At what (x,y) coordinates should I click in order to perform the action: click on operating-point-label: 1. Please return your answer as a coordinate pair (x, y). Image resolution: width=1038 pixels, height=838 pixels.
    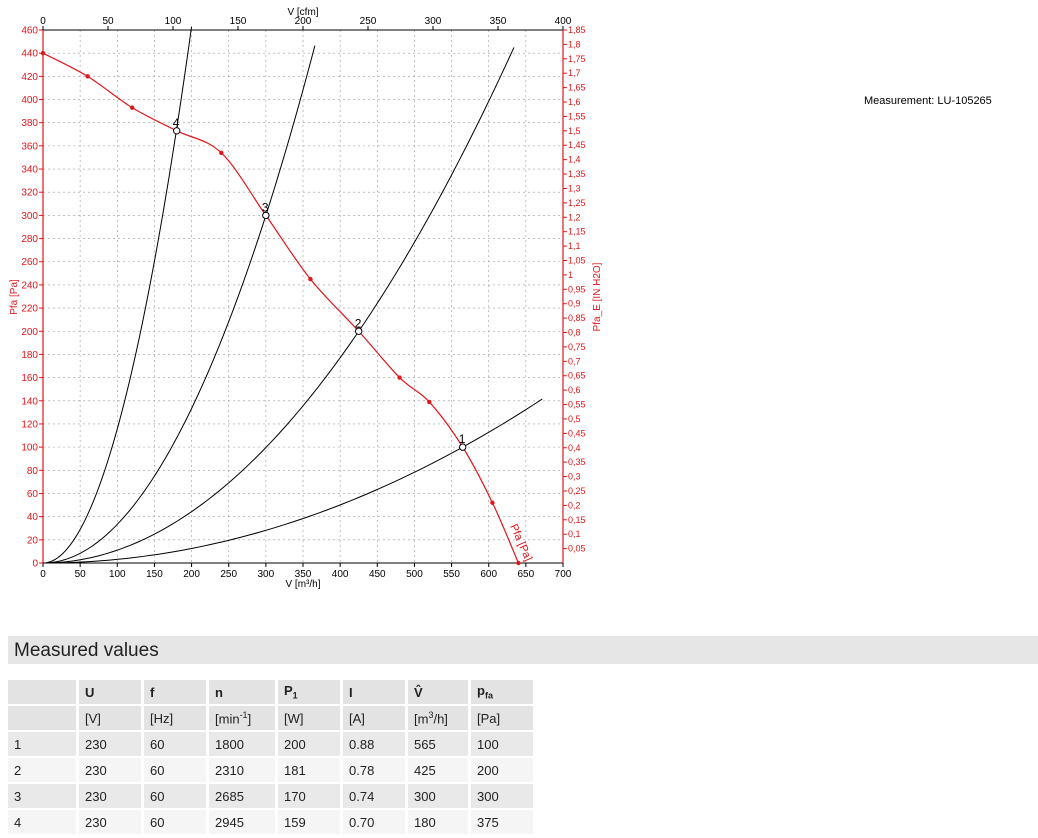
    Looking at the image, I should click on (462, 439).